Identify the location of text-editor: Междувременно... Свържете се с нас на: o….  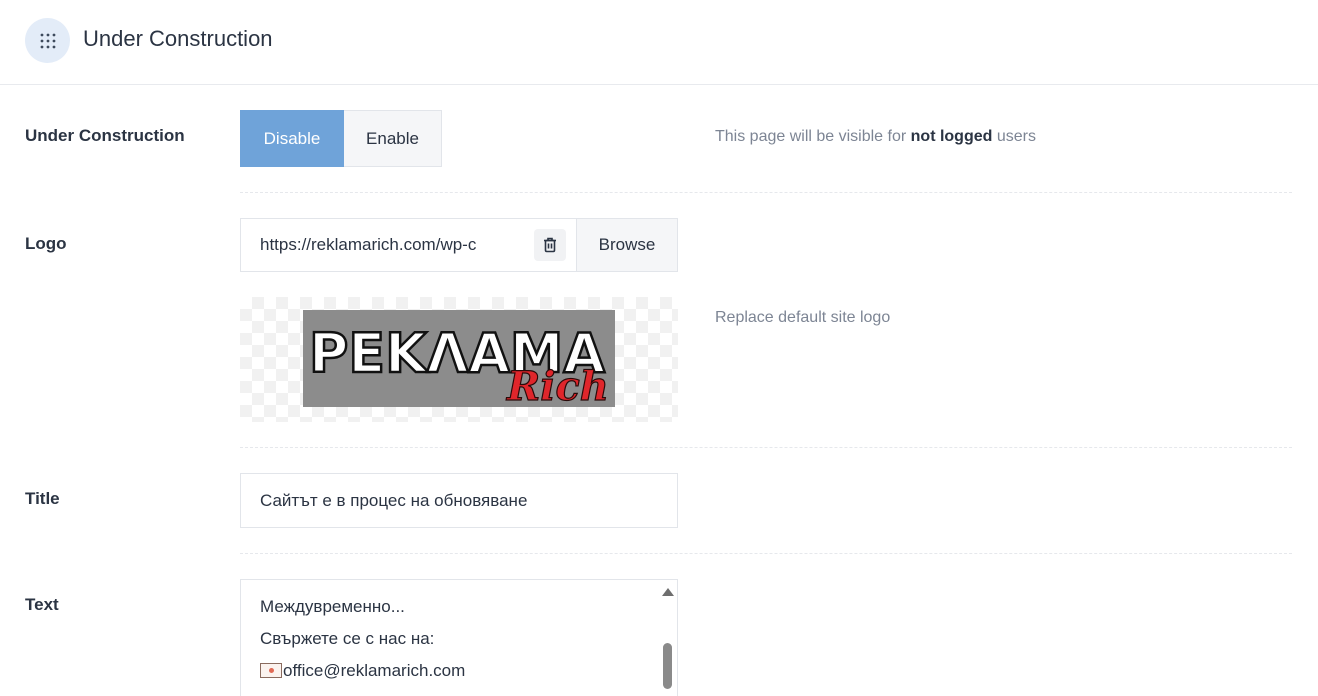
(459, 637).